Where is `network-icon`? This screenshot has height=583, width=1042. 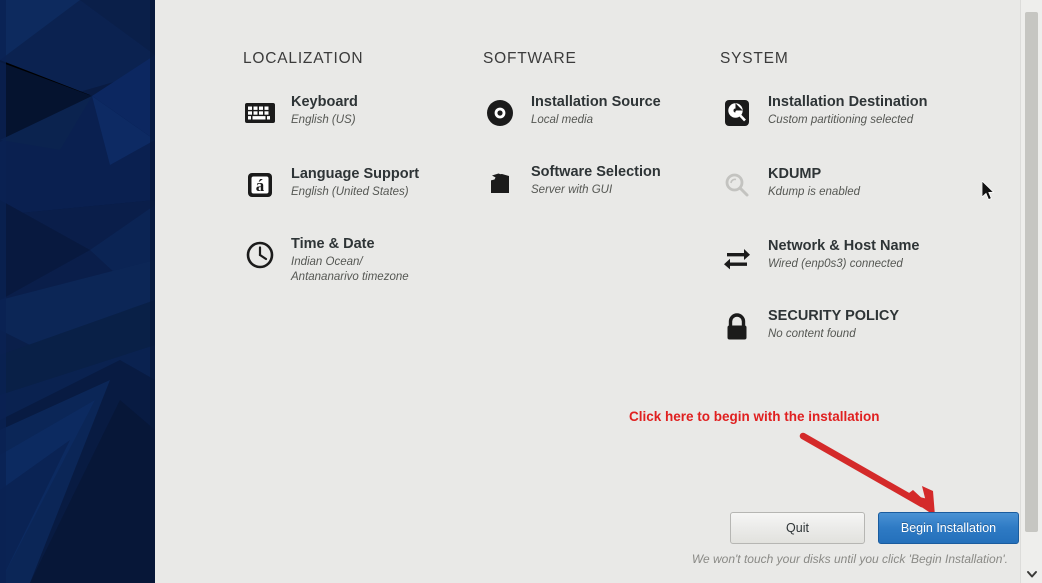
network-icon is located at coordinates (737, 257).